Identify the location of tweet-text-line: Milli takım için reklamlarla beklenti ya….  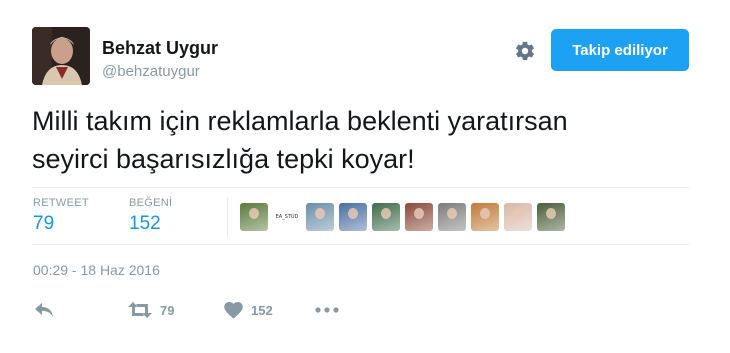
(300, 121).